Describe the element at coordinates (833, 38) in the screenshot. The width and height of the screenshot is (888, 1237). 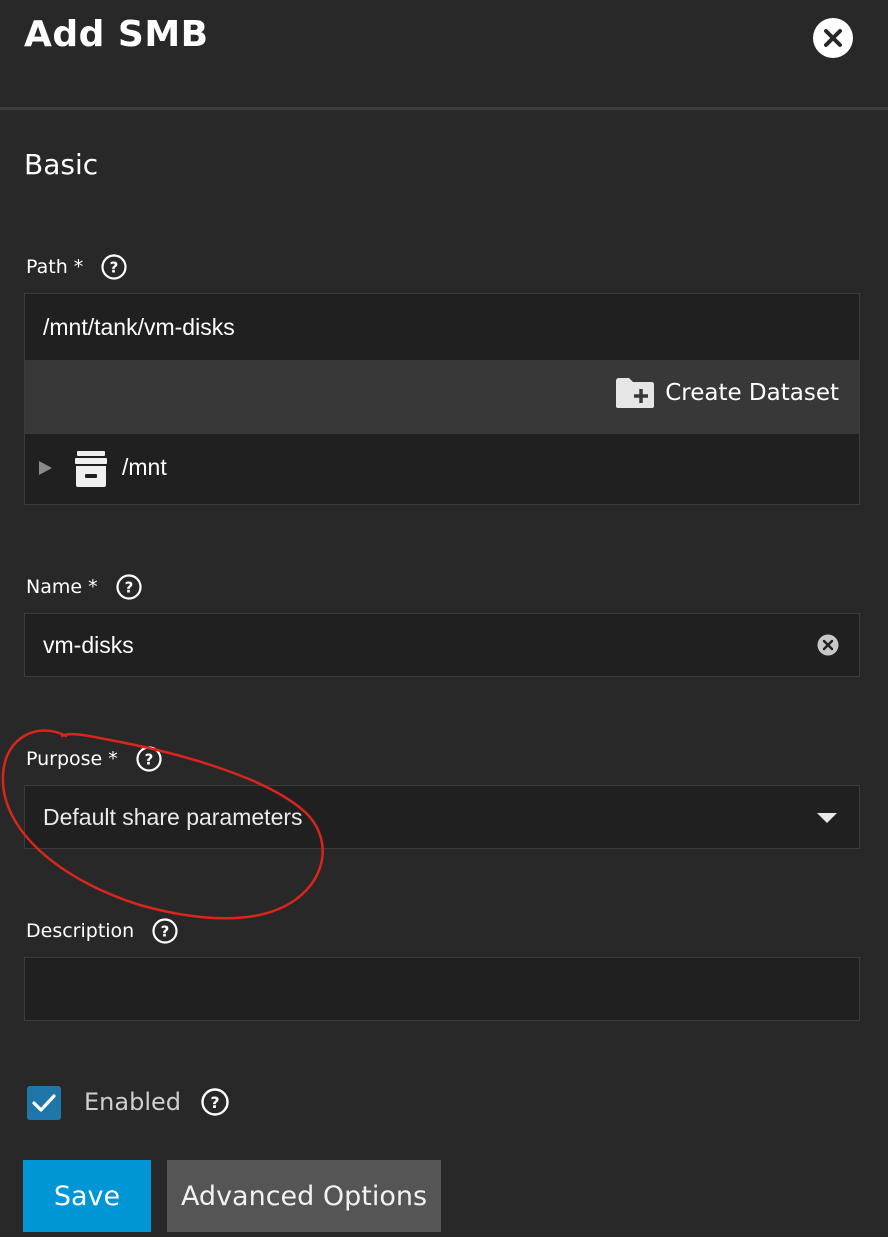
I see `close-icon` at that location.